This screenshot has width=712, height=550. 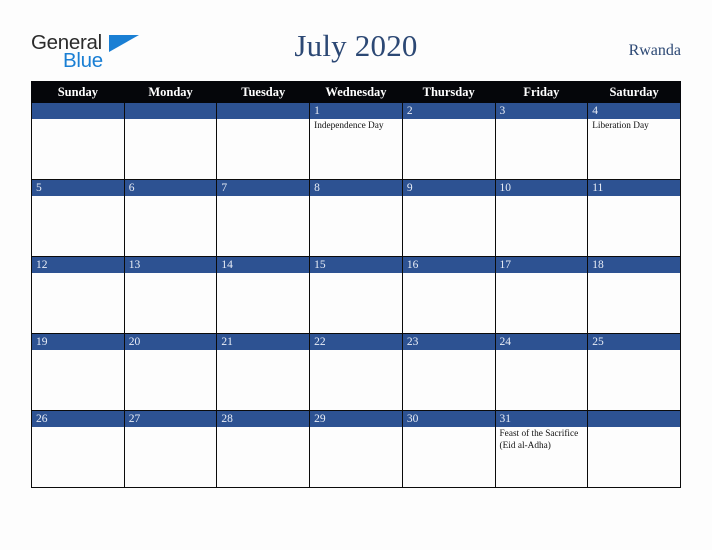 I want to click on calendar-week-row: 19 20 21 22 23 24 25, so click(x=356, y=372).